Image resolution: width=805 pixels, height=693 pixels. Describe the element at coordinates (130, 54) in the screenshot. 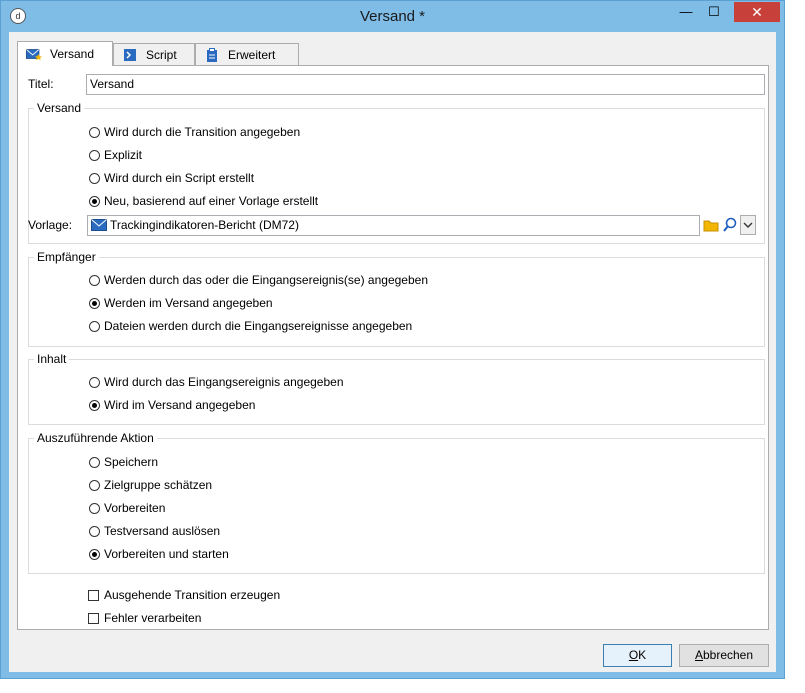

I see `script-icon` at that location.